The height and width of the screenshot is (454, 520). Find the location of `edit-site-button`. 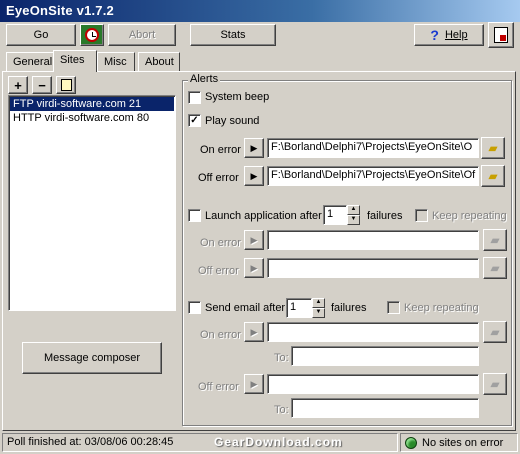

edit-site-button is located at coordinates (66, 85).